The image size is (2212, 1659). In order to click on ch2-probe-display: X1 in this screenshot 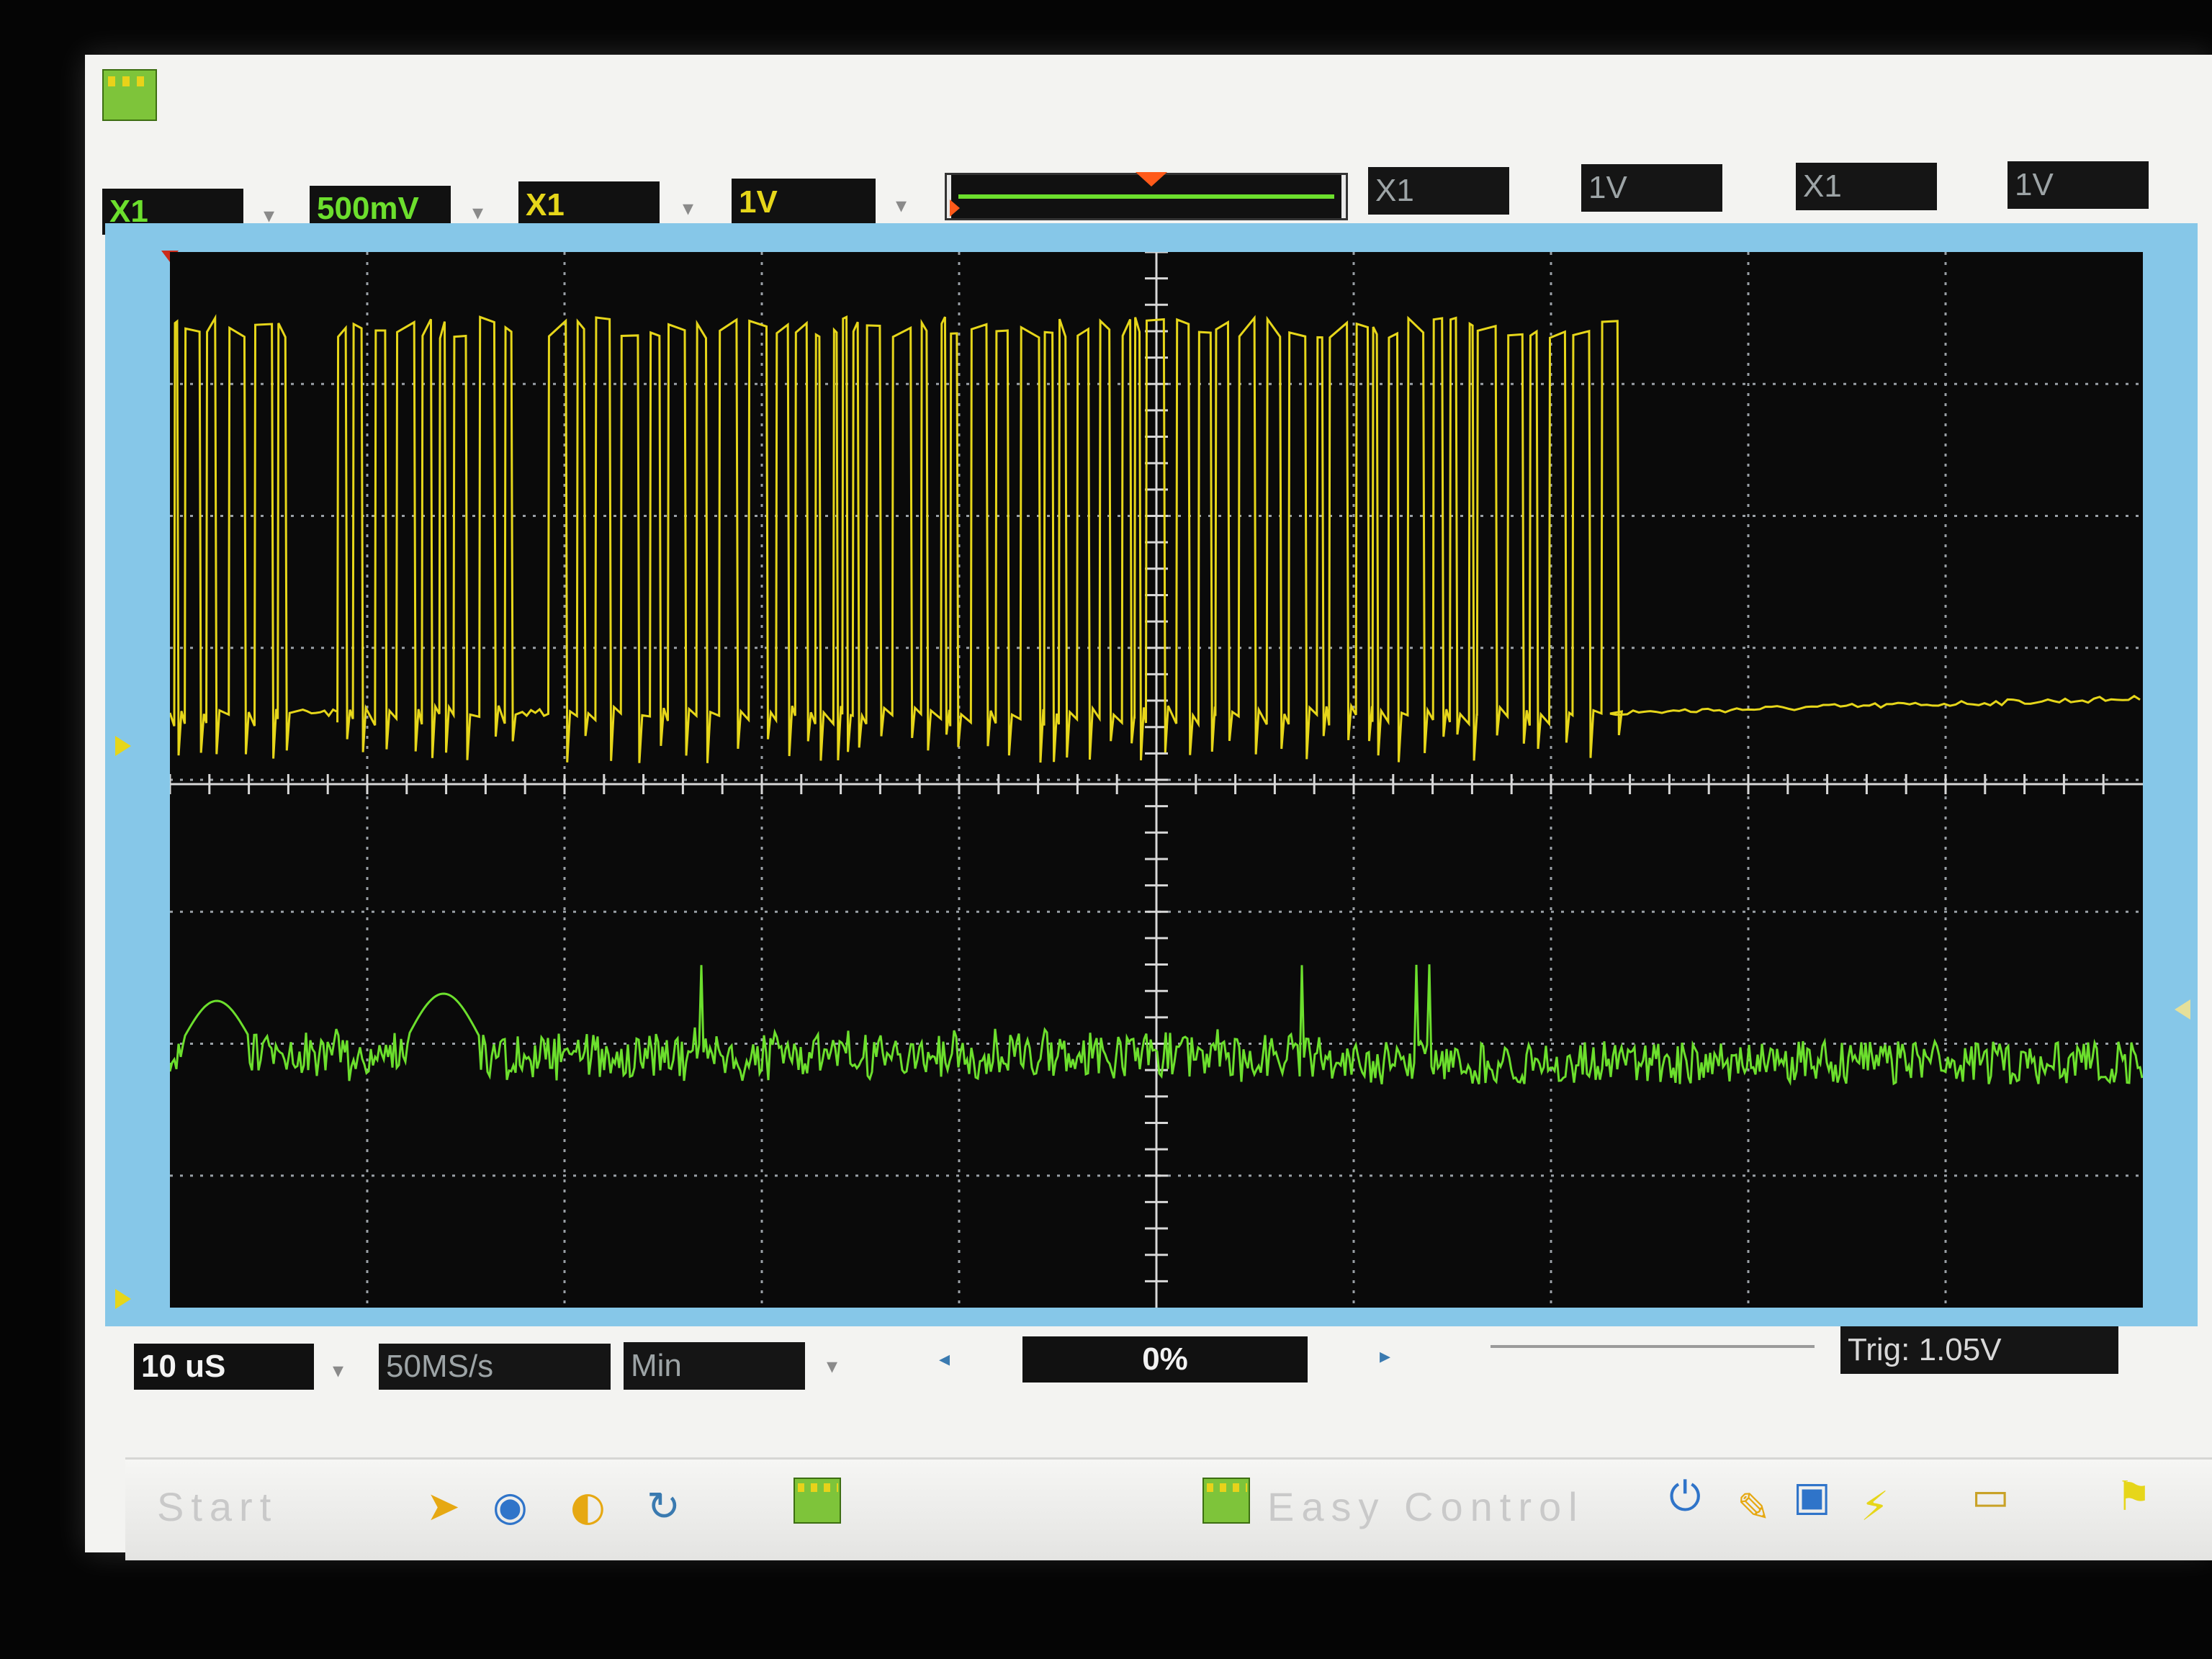, I will do `click(589, 205)`.